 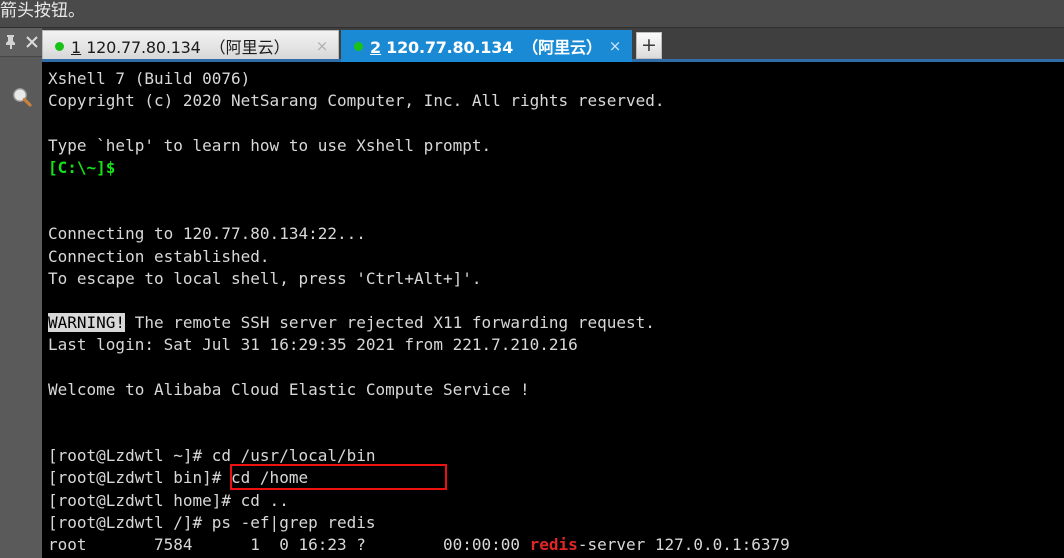 What do you see at coordinates (249, 47) in the screenshot?
I see `tab-cn-1: （阿里云）` at bounding box center [249, 47].